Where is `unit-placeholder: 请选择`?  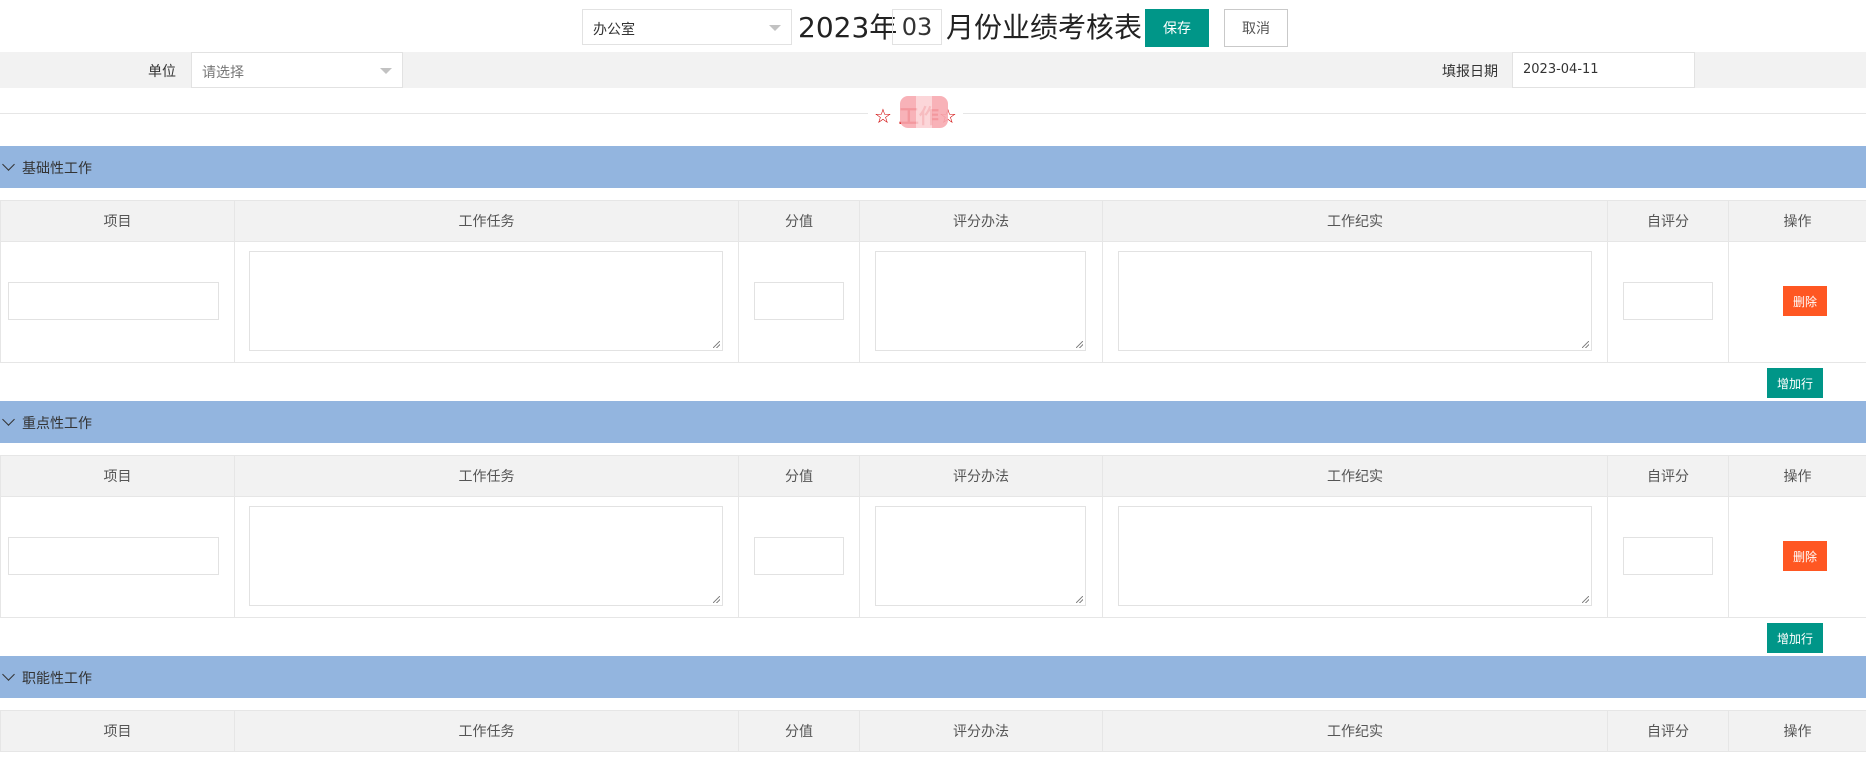 unit-placeholder: 请选择 is located at coordinates (223, 73).